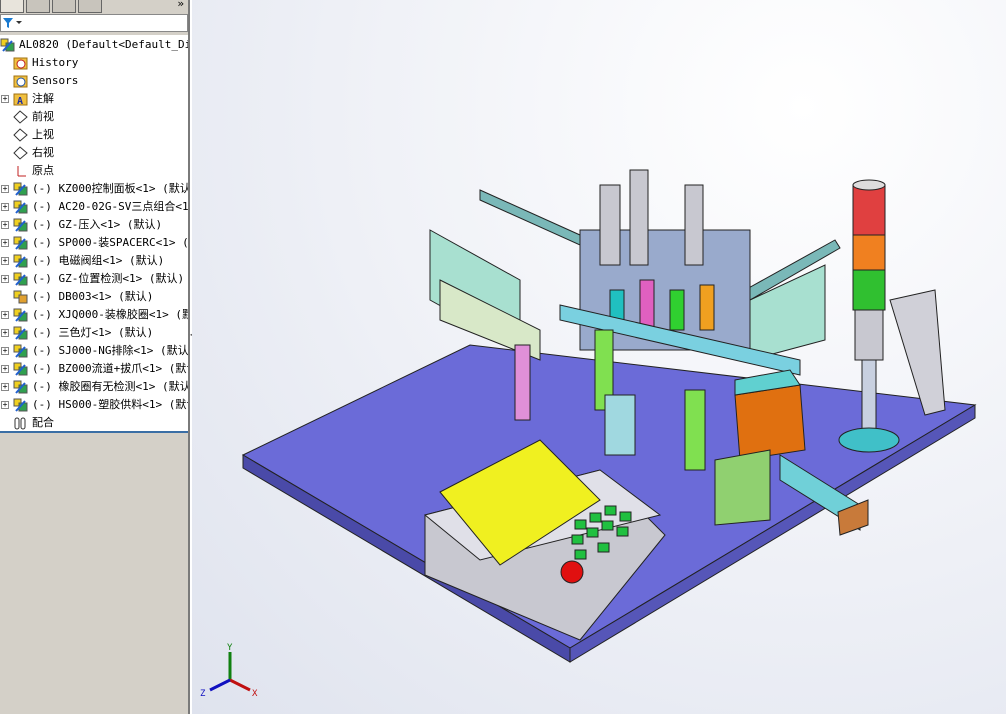 Image resolution: width=1006 pixels, height=718 pixels. What do you see at coordinates (55, 62) in the screenshot?
I see `tree-item-label: History` at bounding box center [55, 62].